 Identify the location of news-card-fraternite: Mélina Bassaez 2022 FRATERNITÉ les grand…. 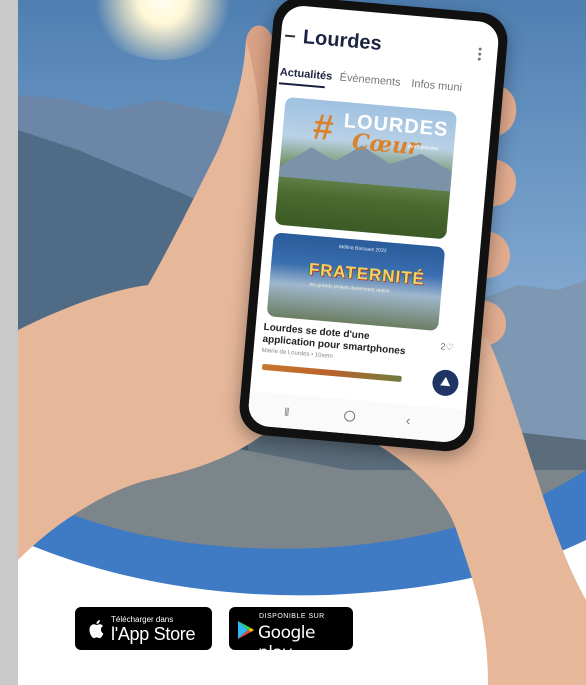
(356, 282).